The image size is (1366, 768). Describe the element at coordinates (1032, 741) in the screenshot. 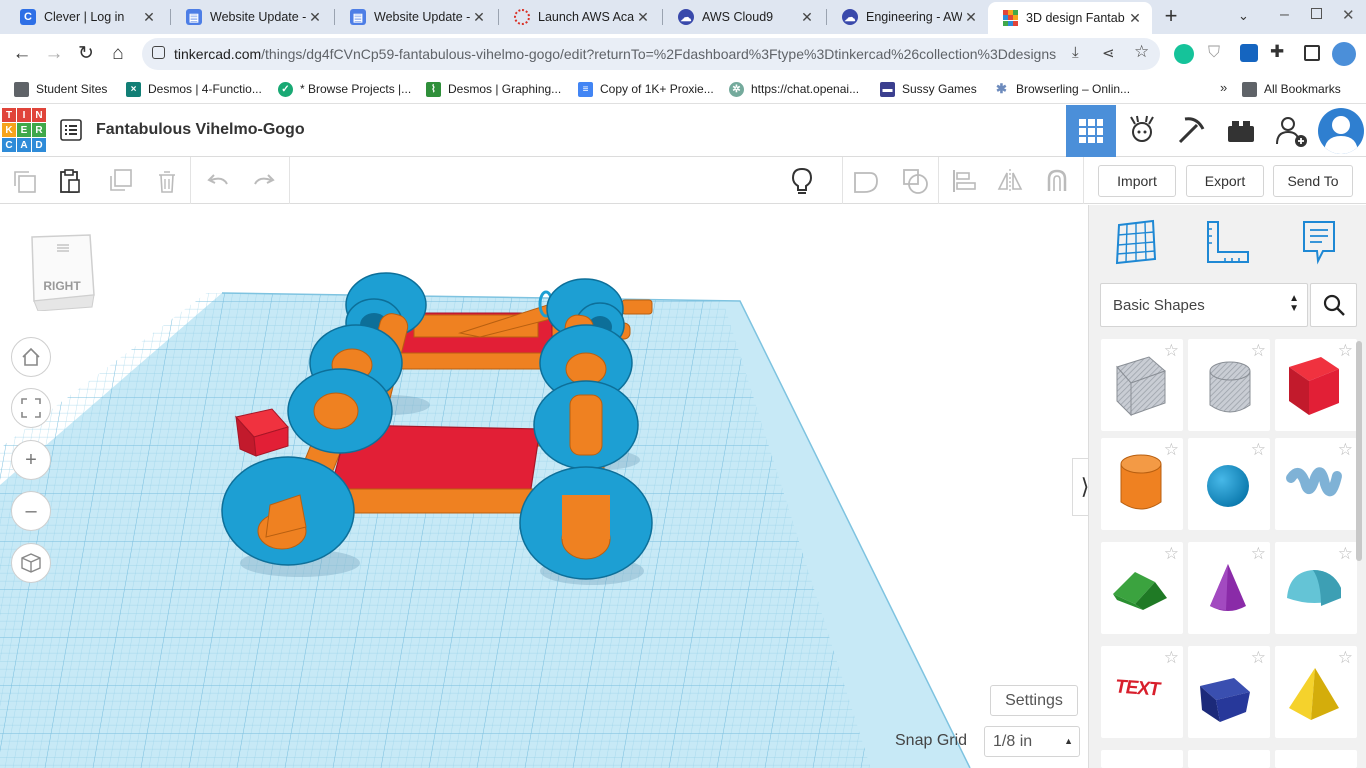

I see `snap-grid-select: 1/8 in ▲` at that location.